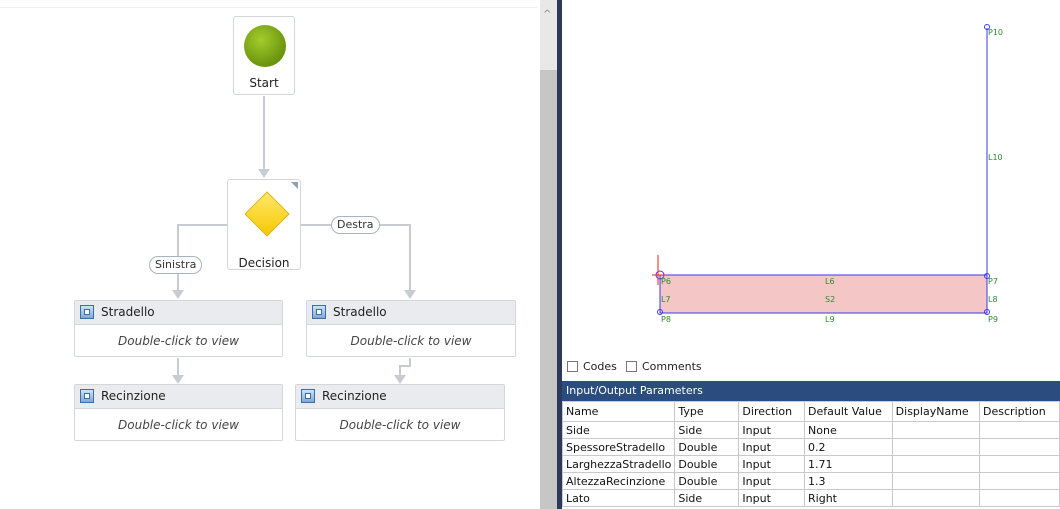 The image size is (1060, 509). I want to click on line-label: L8, so click(993, 299).